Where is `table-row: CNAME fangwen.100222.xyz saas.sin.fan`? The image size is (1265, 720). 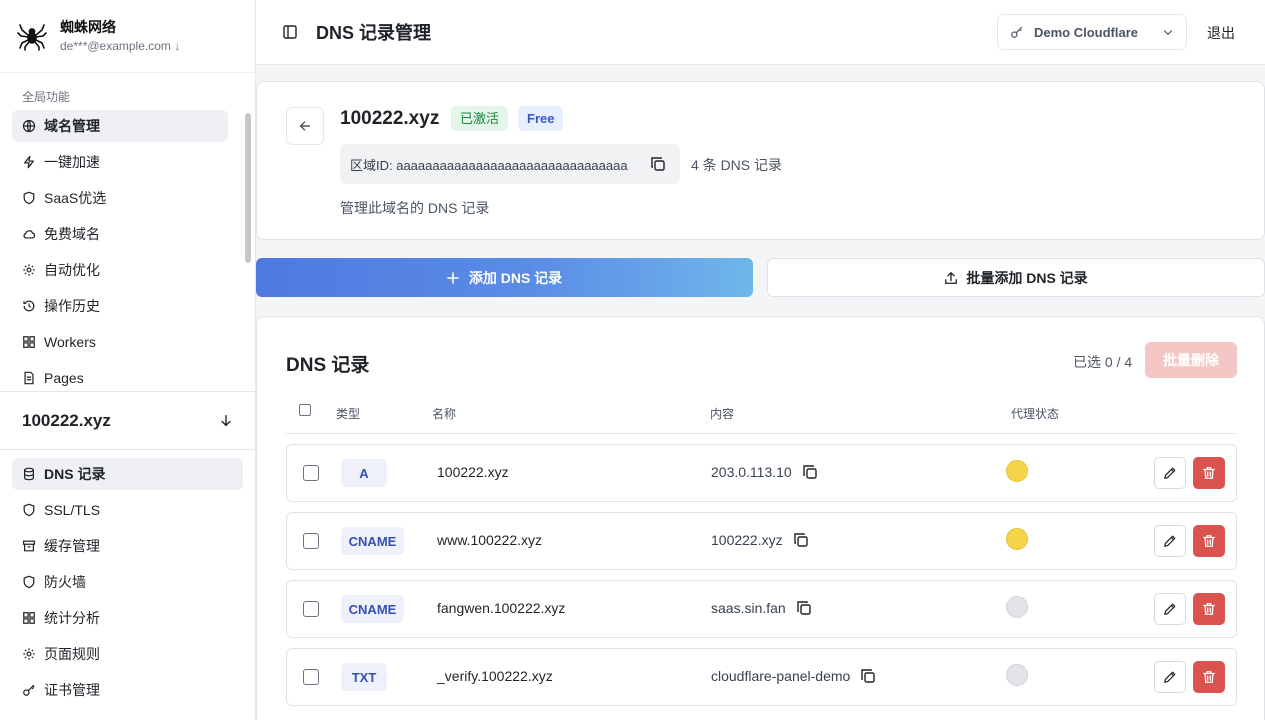 table-row: CNAME fangwen.100222.xyz saas.sin.fan is located at coordinates (761, 609).